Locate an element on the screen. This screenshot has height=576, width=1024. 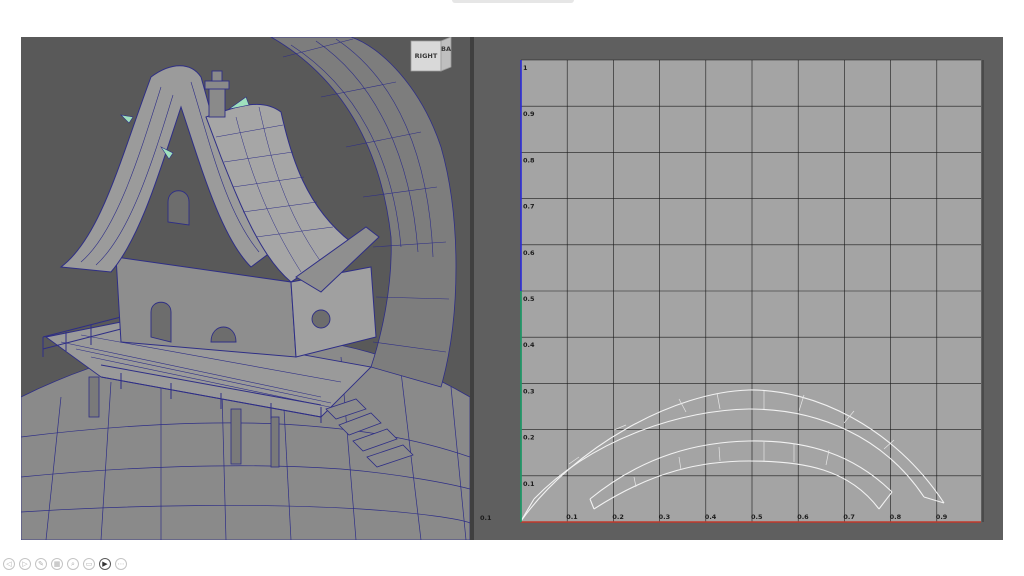
uv-u-tick-label: 0.2 is located at coordinates (618, 517).